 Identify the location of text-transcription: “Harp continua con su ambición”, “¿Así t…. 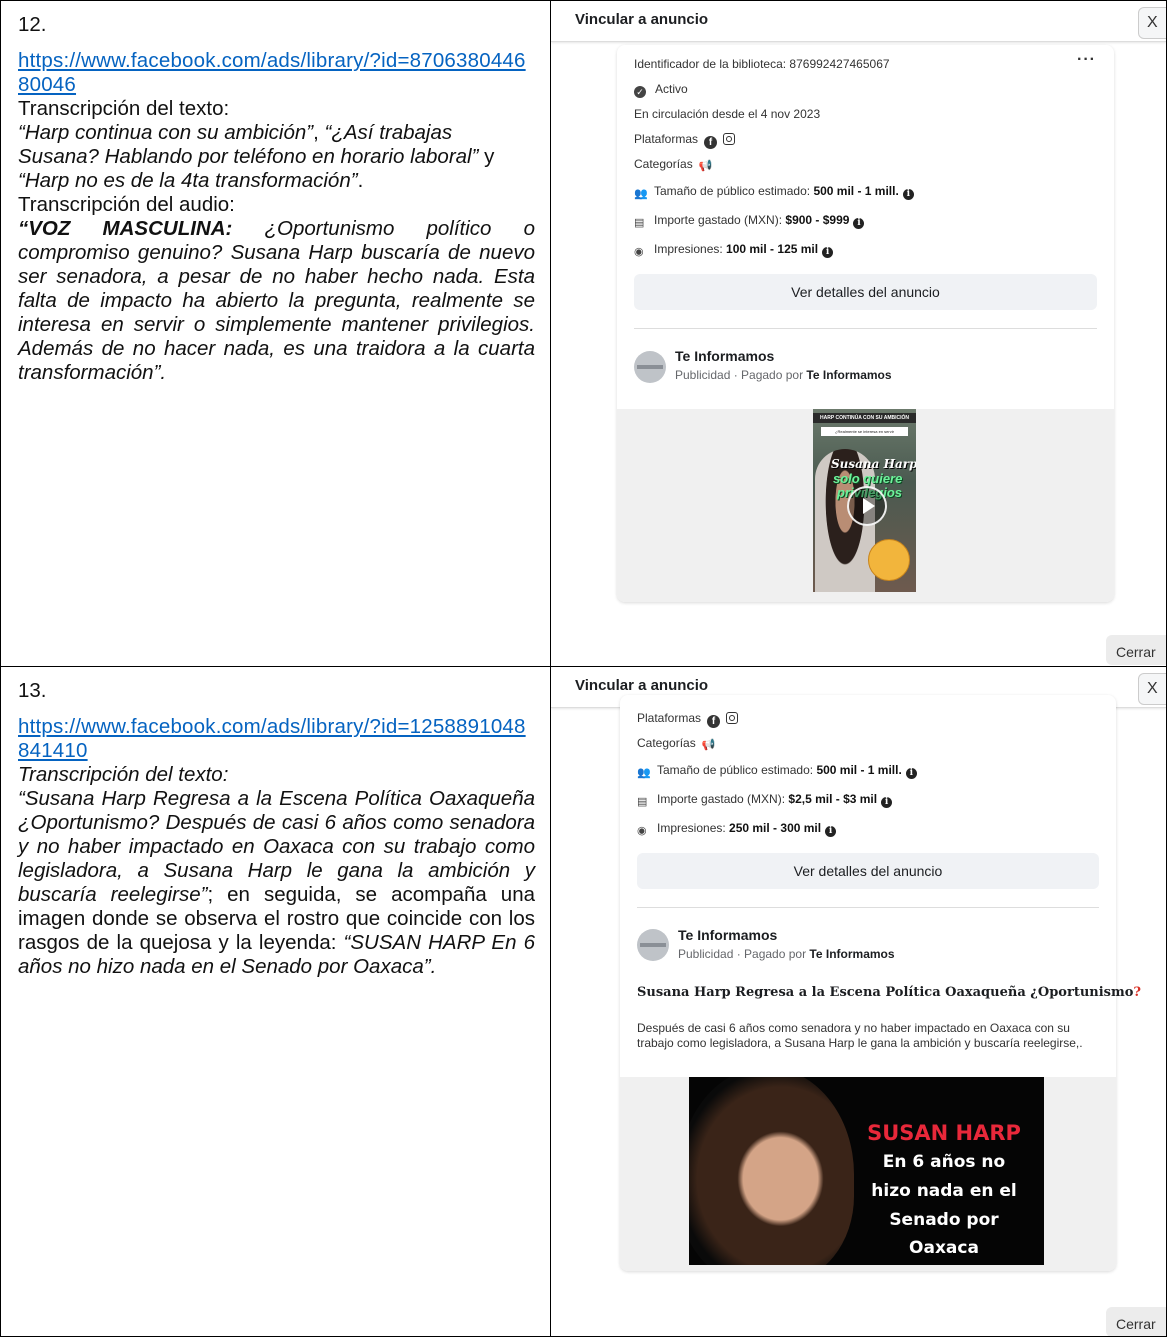
(256, 156).